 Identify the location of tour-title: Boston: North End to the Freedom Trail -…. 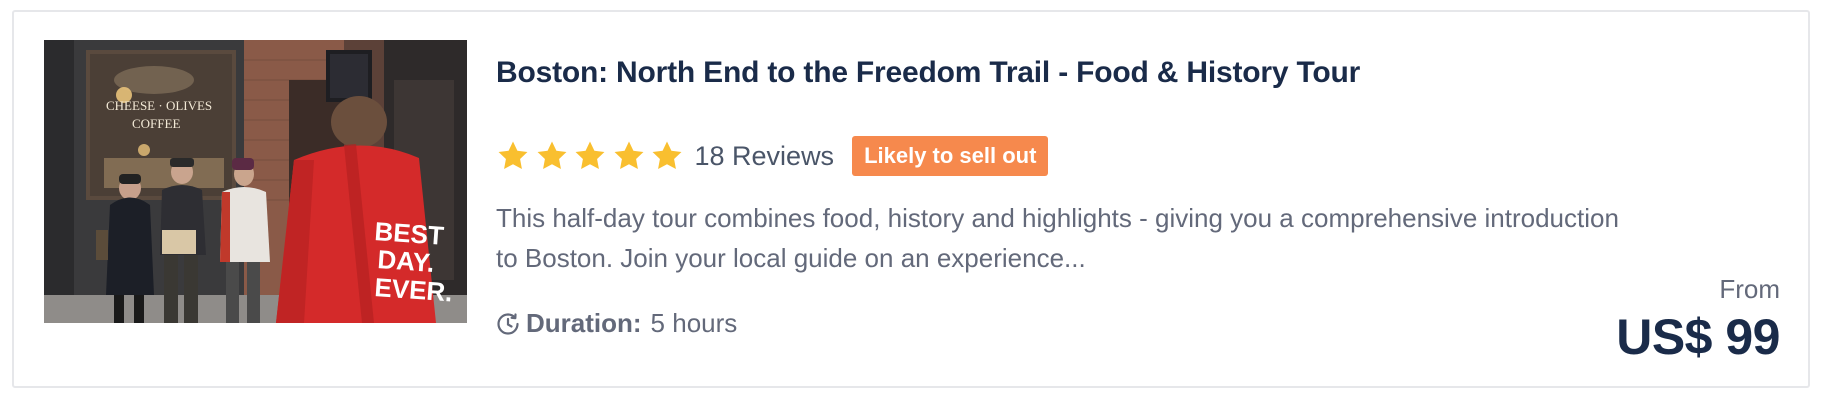
(928, 73).